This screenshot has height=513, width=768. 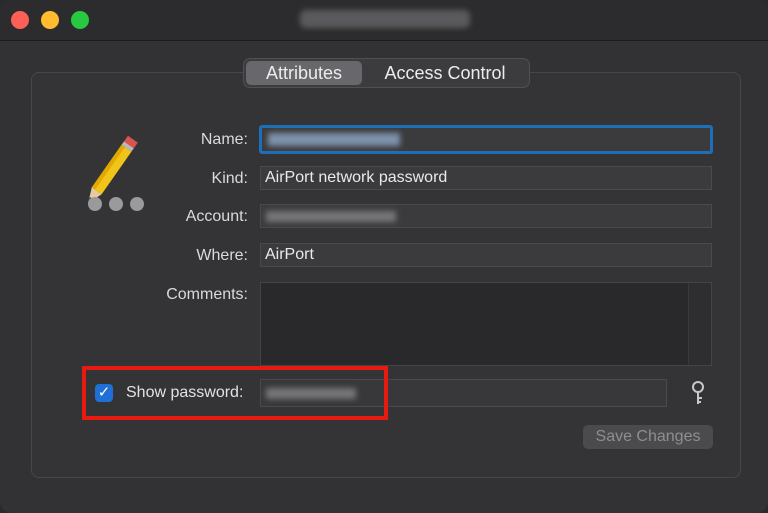 What do you see at coordinates (207, 294) in the screenshot?
I see `comments-label: Comments:` at bounding box center [207, 294].